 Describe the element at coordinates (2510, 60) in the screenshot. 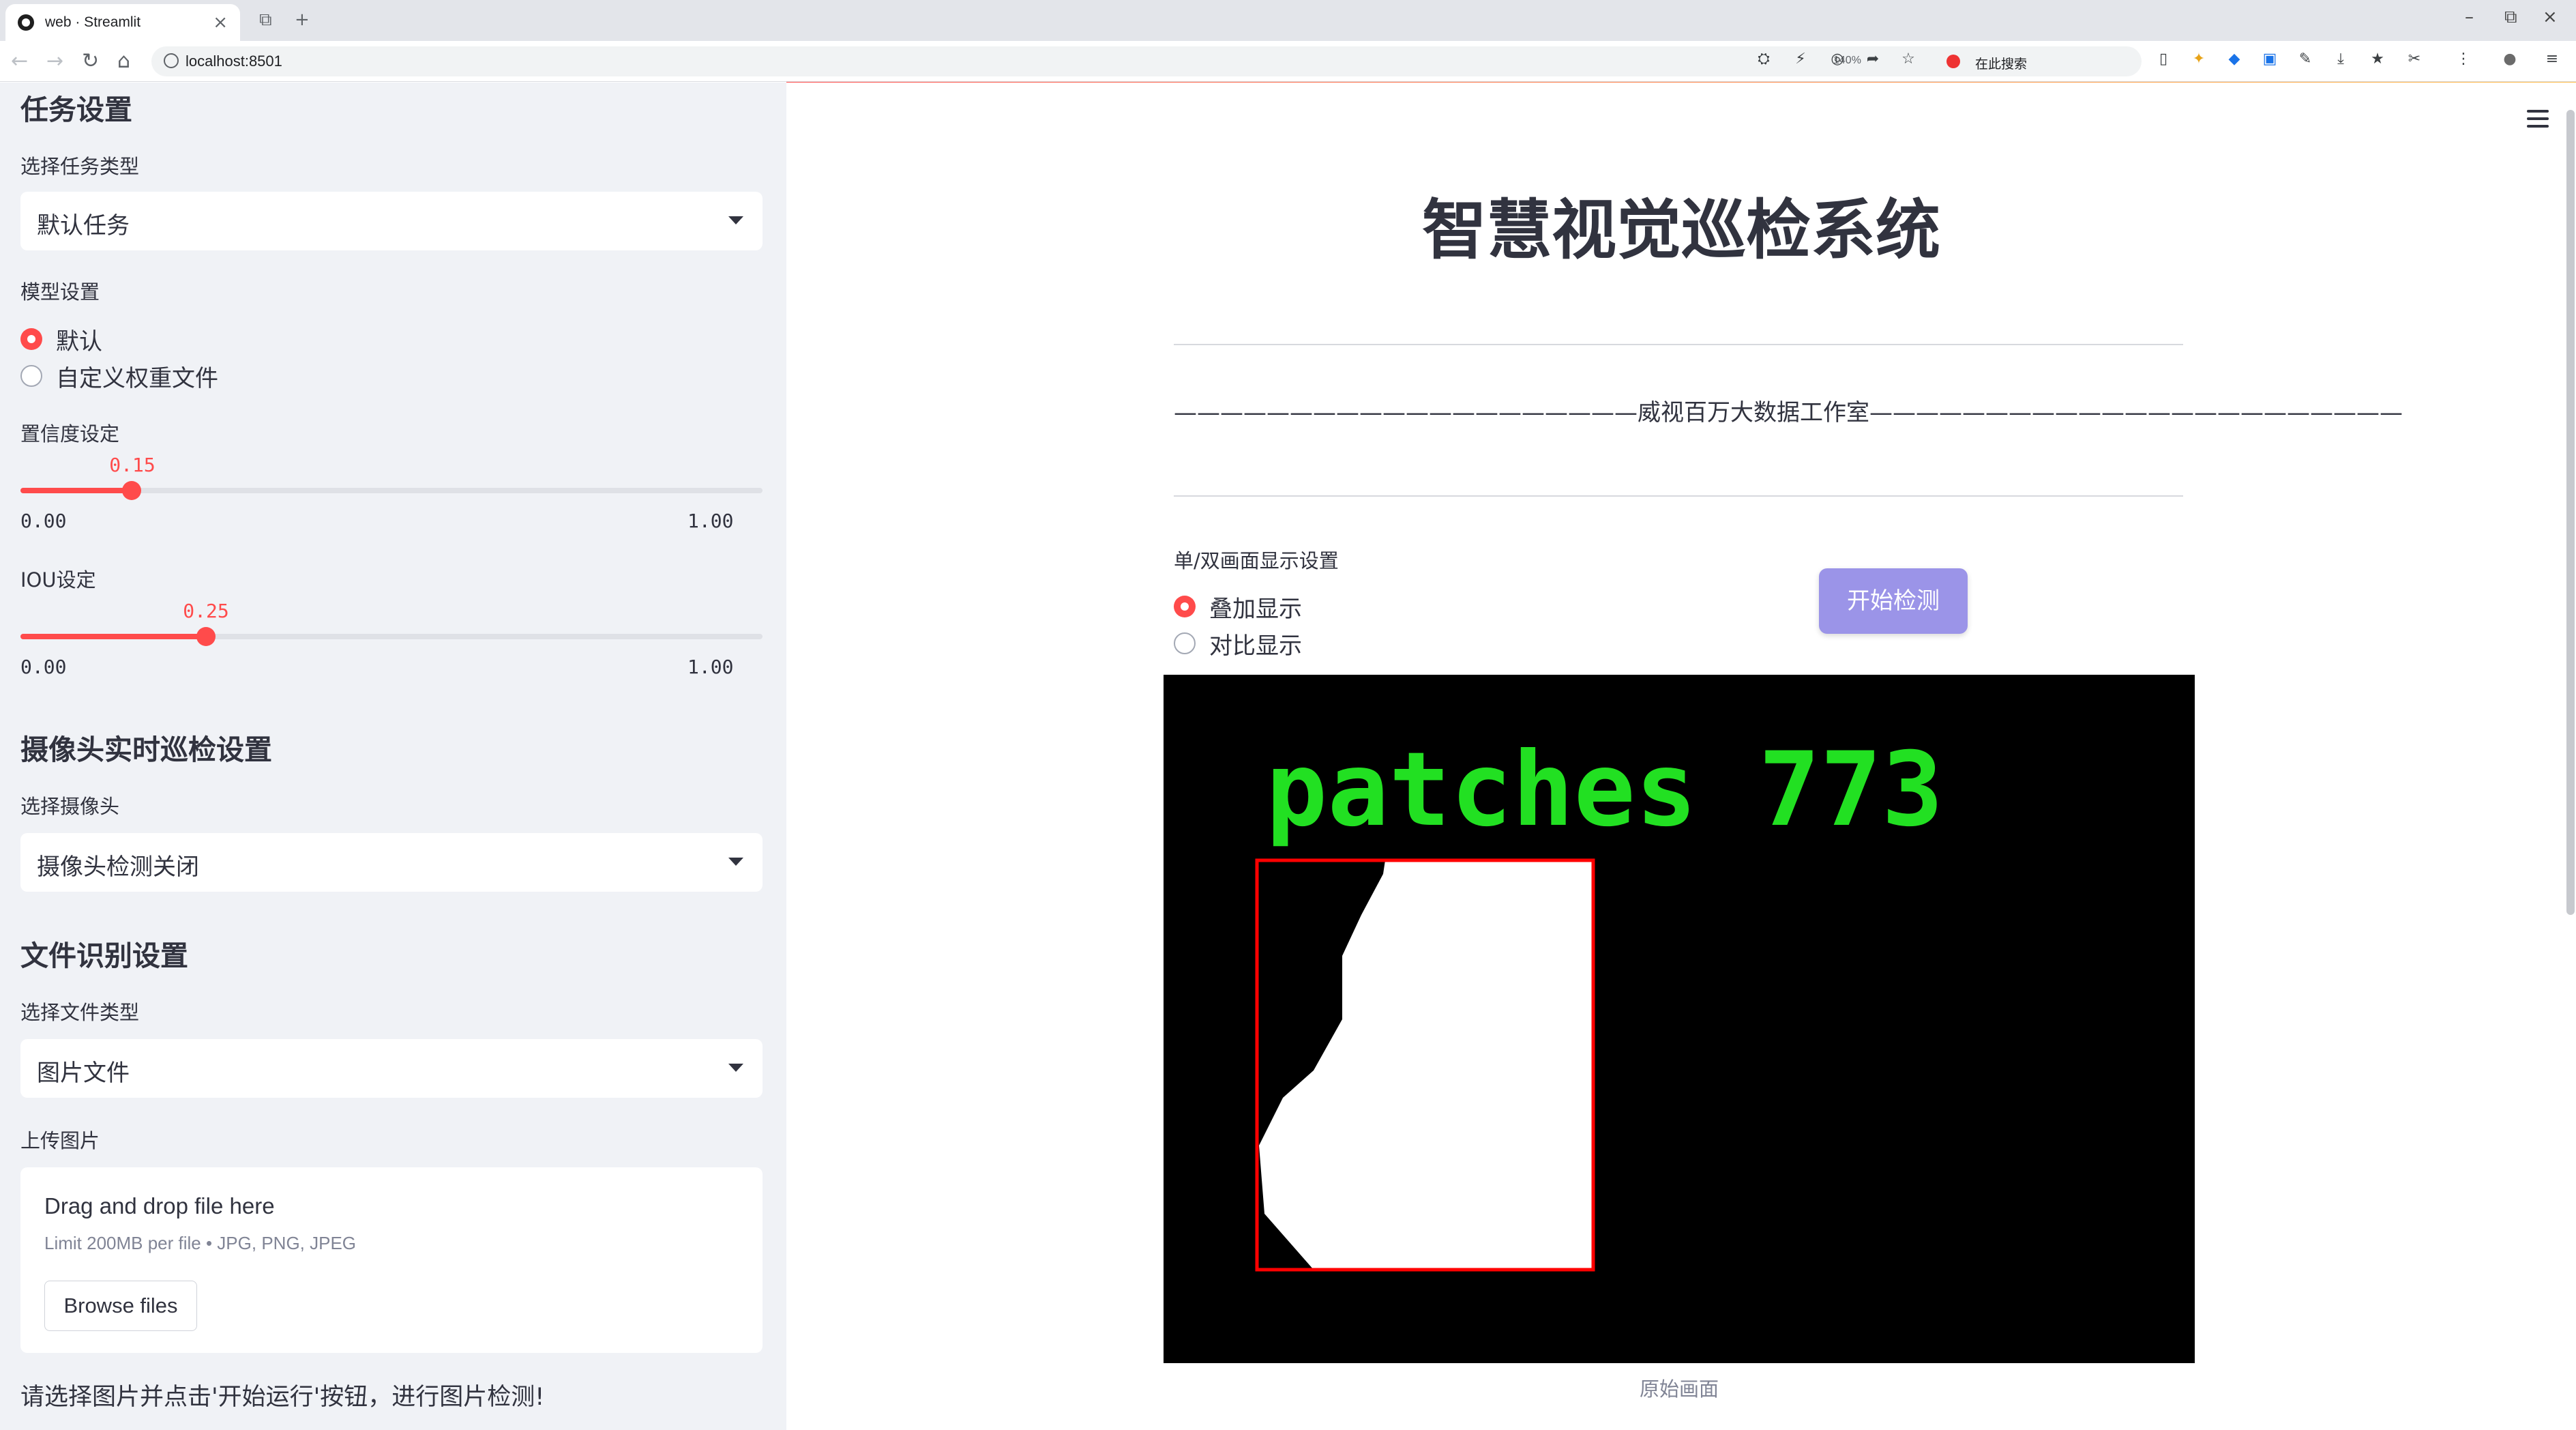

I see `profile-avatar-icon: ●` at that location.